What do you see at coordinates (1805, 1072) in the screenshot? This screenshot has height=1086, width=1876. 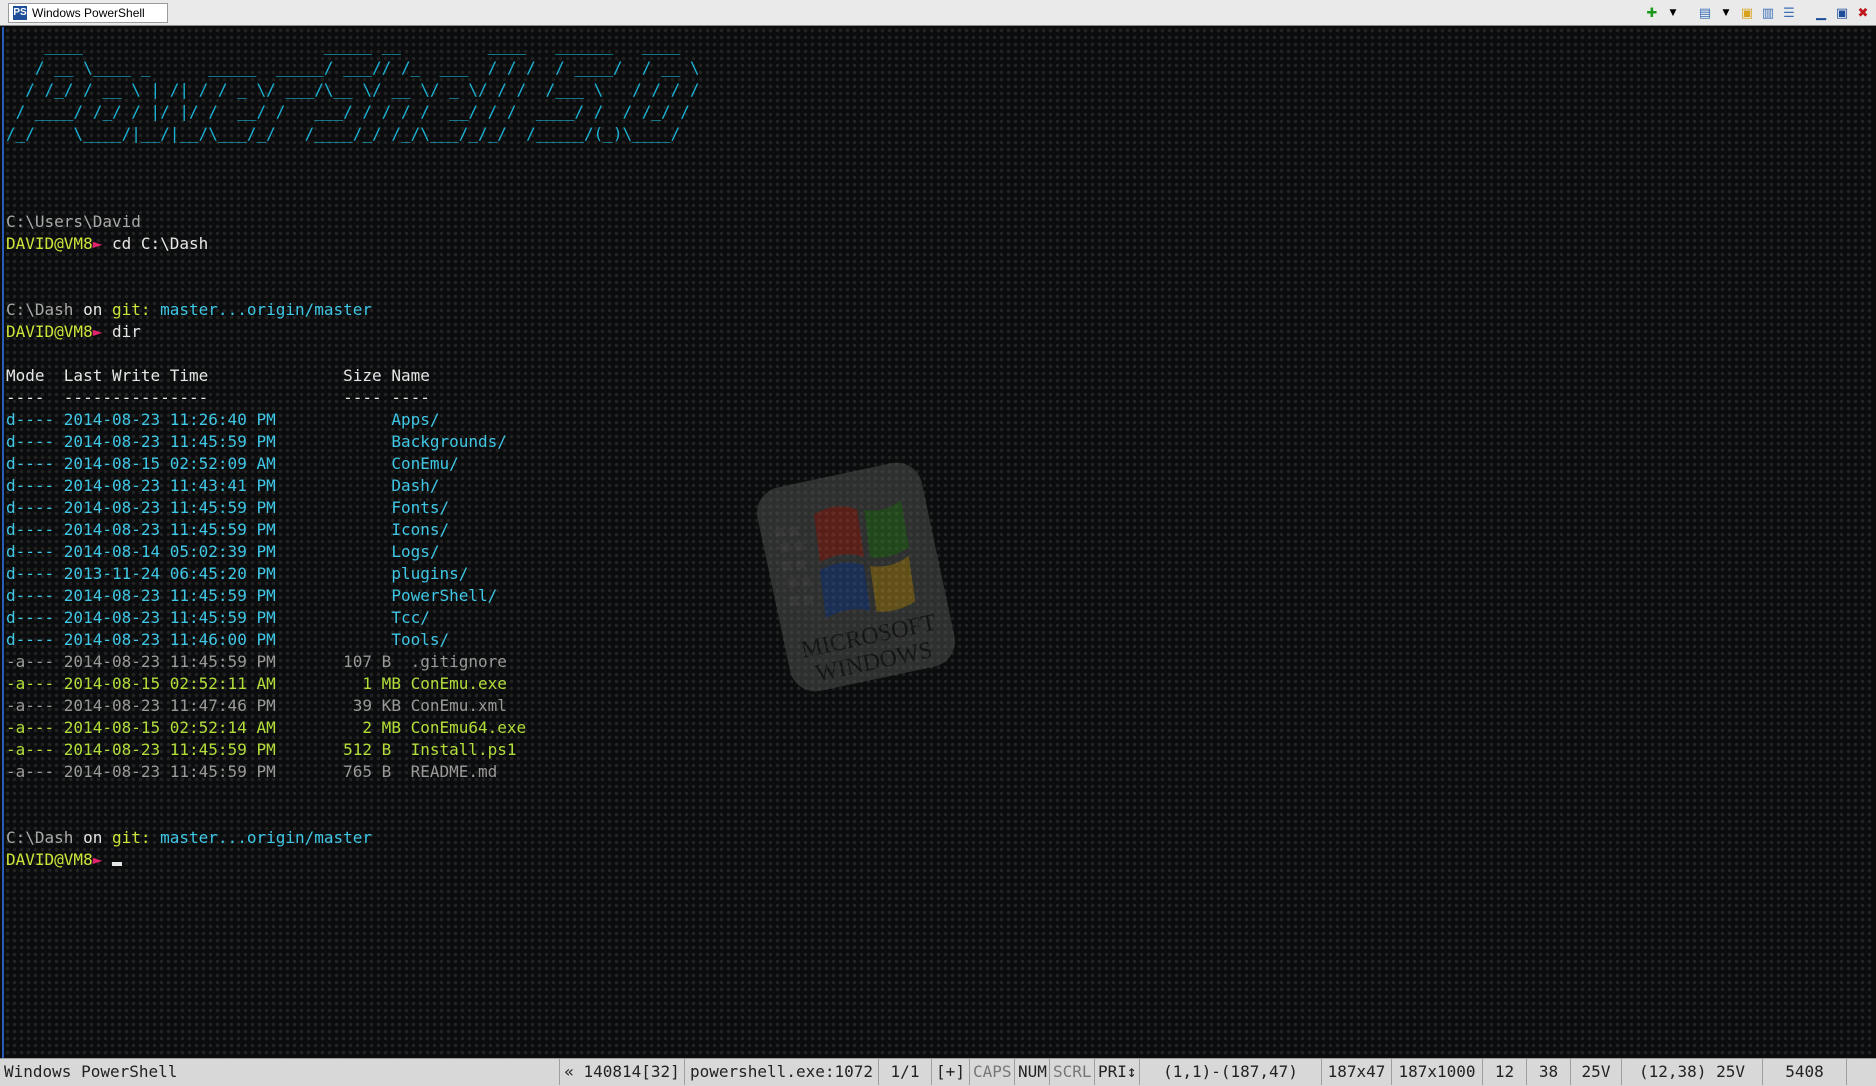 I see `status-pid: 5408` at bounding box center [1805, 1072].